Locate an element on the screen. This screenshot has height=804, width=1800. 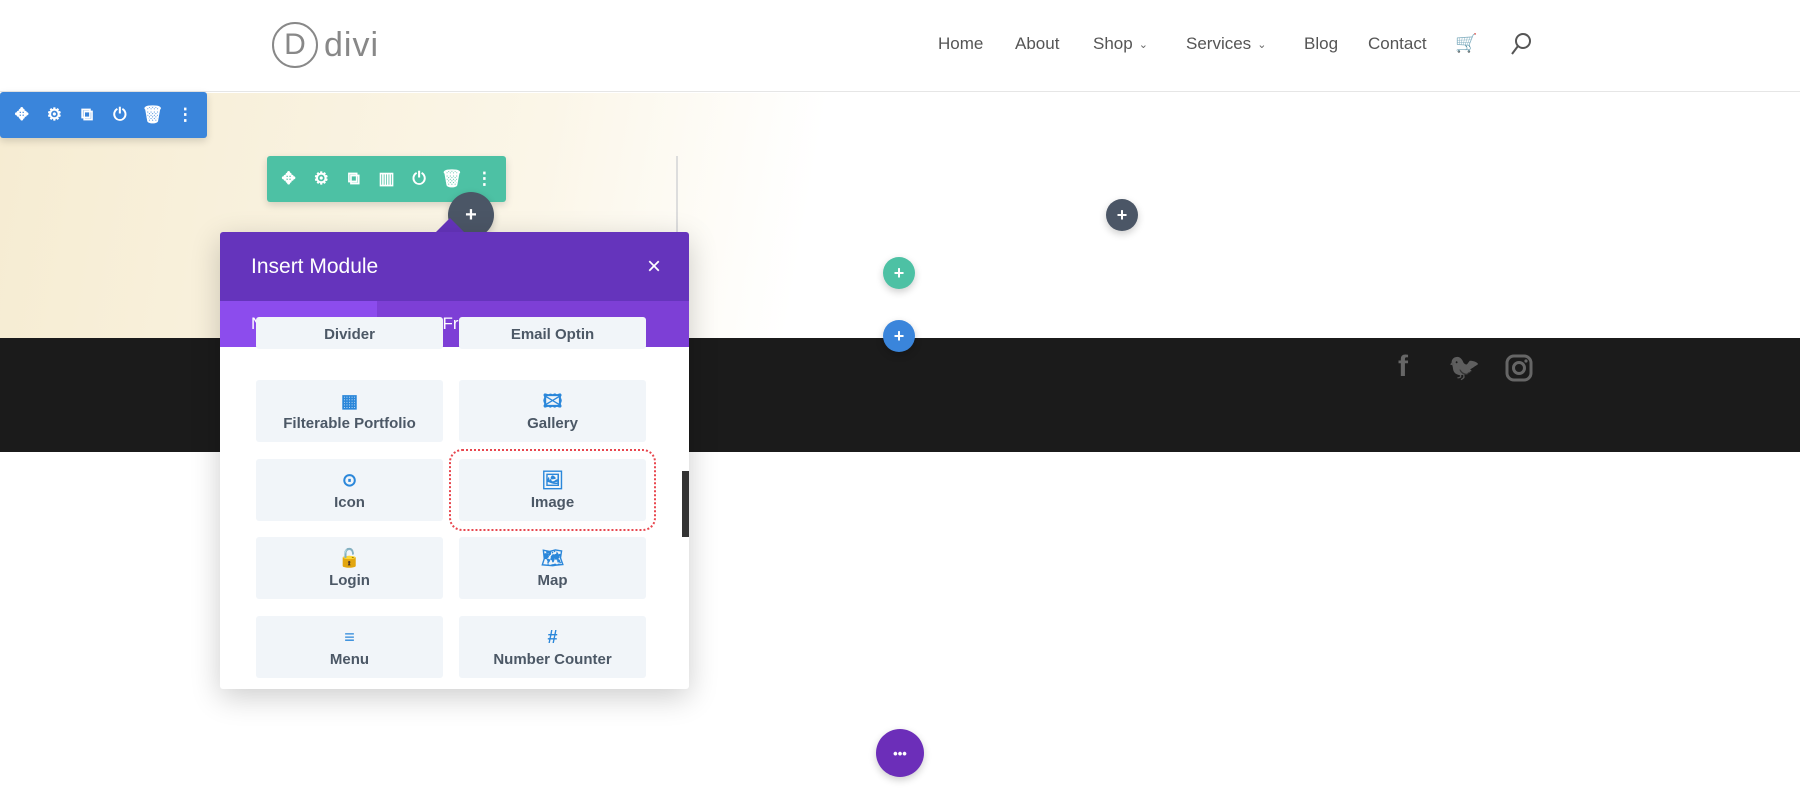
nav-label: Home is located at coordinates (961, 43).